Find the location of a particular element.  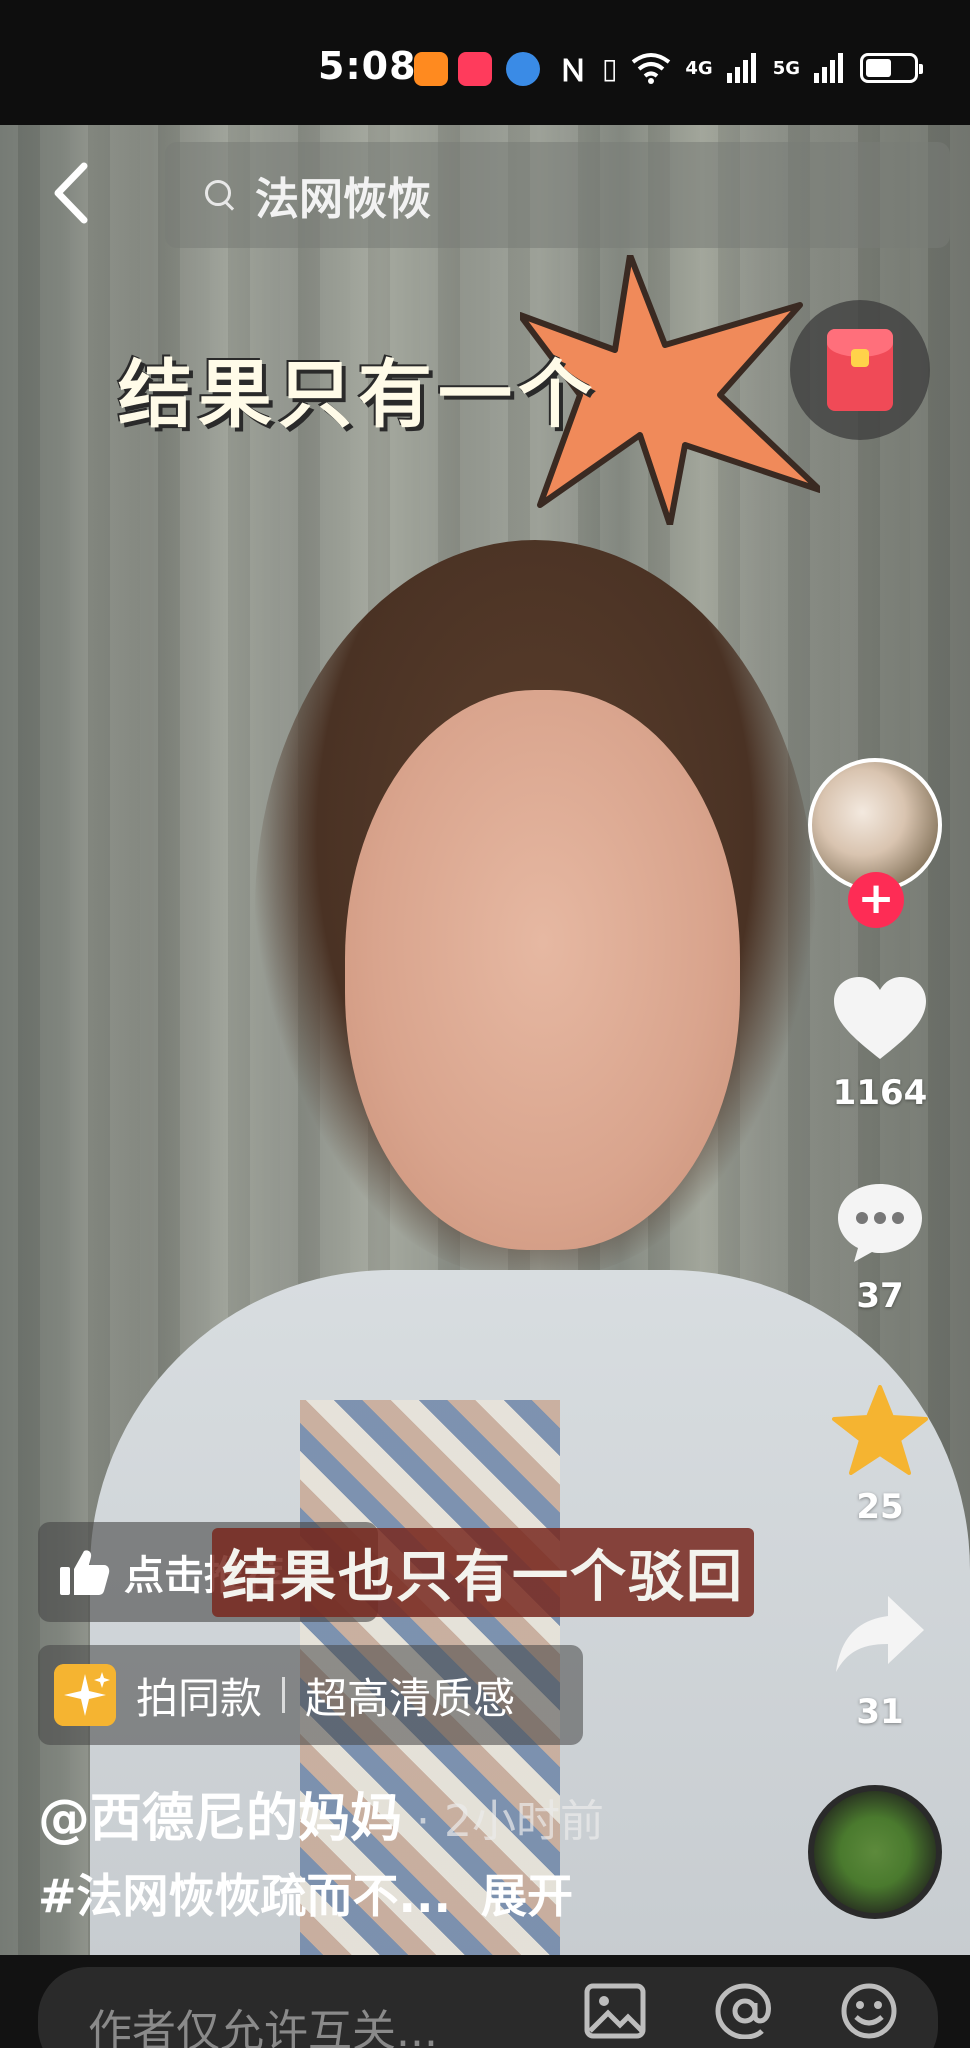

chevron-left-icon is located at coordinates (71, 193).